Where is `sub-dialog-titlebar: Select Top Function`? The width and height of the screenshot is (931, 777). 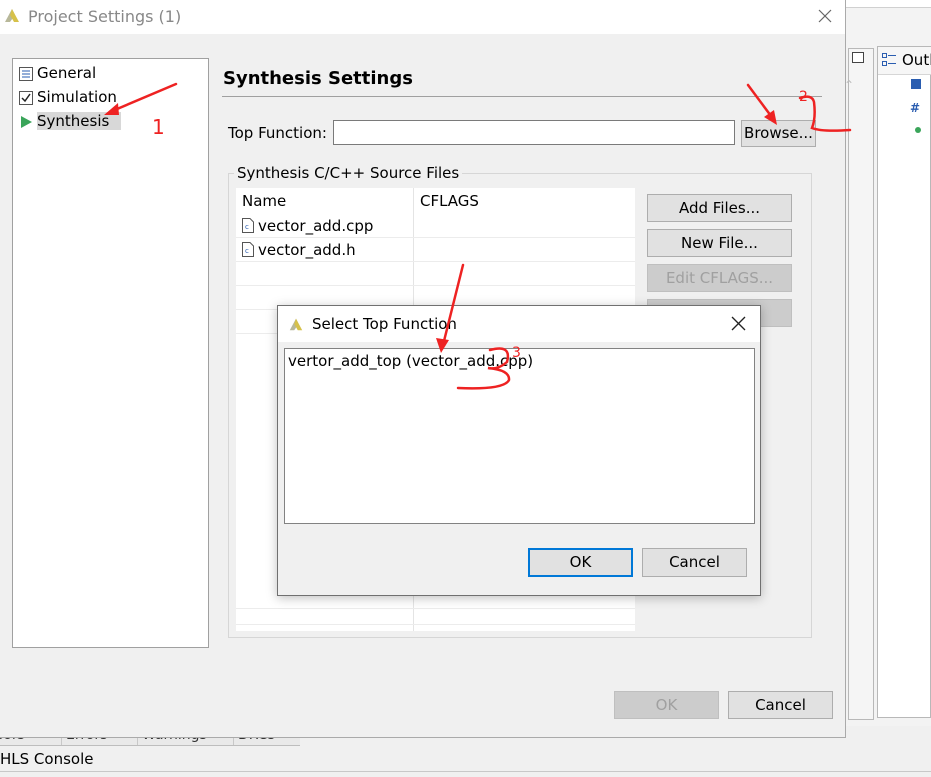
sub-dialog-titlebar: Select Top Function is located at coordinates (519, 324).